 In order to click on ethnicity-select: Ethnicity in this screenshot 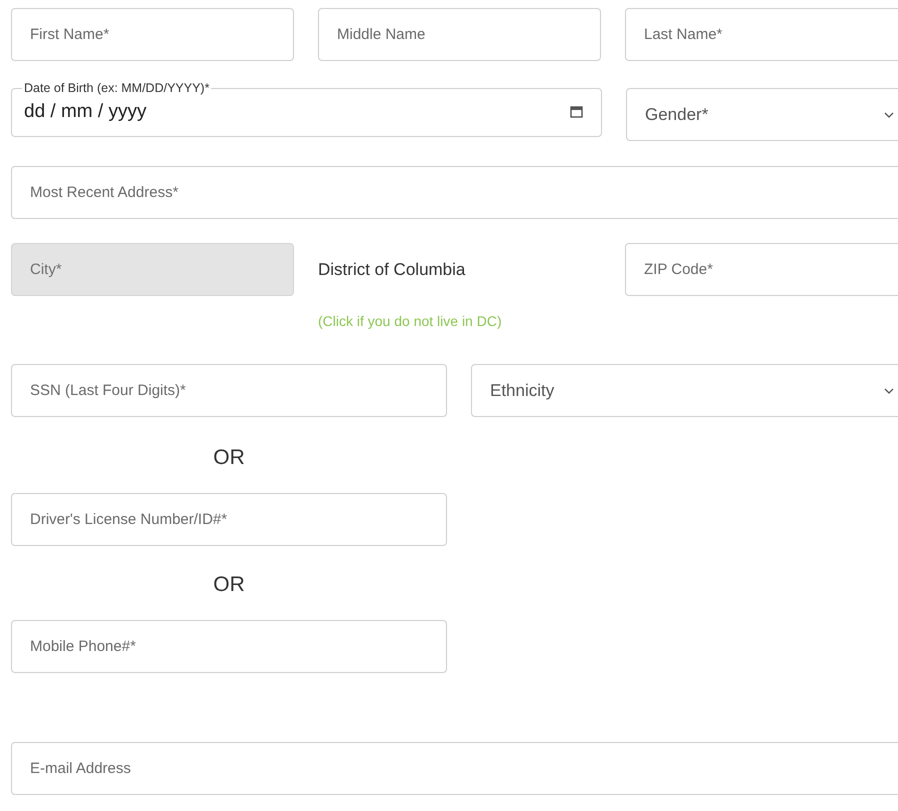, I will do `click(684, 390)`.